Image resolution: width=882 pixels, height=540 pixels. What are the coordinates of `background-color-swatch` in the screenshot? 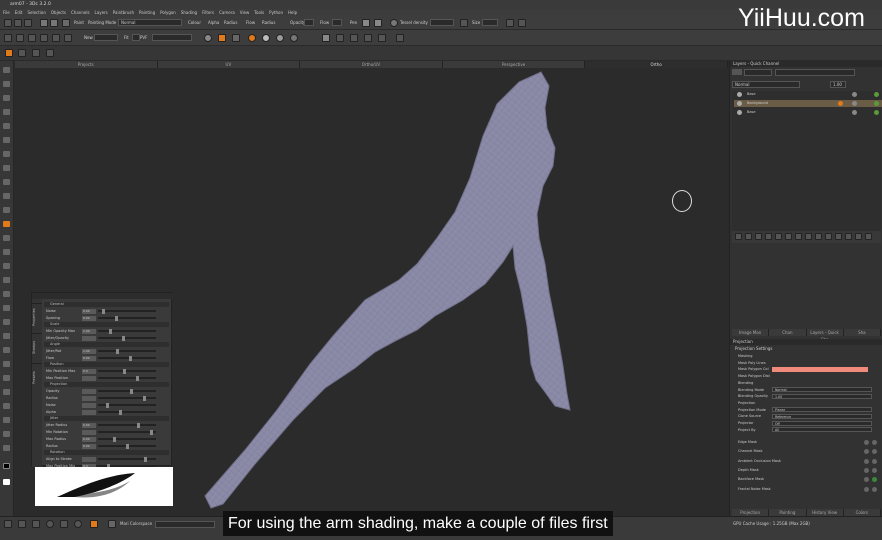 It's located at (6, 482).